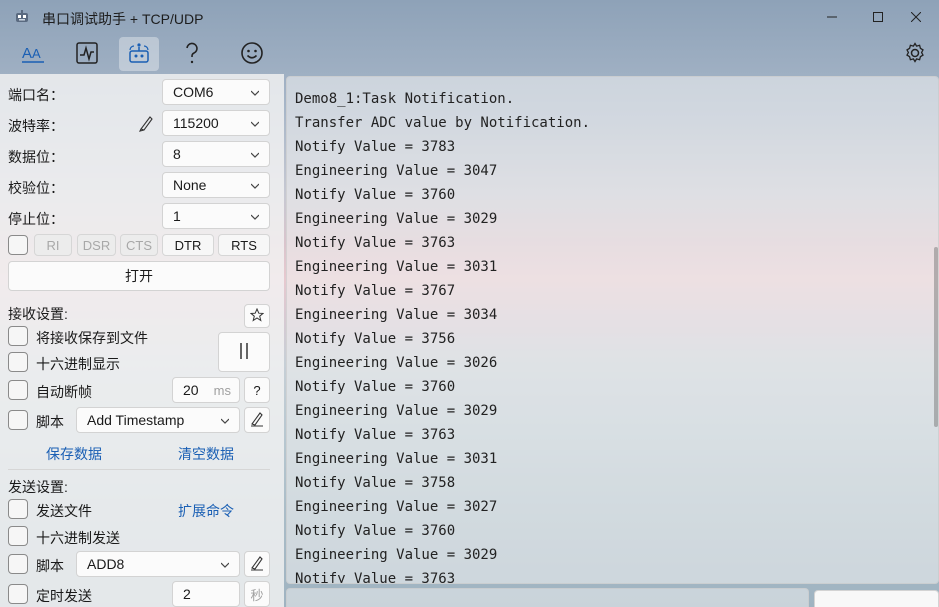 The image size is (939, 607). Describe the element at coordinates (64, 511) in the screenshot. I see `send-file-label: 发送文件` at that location.